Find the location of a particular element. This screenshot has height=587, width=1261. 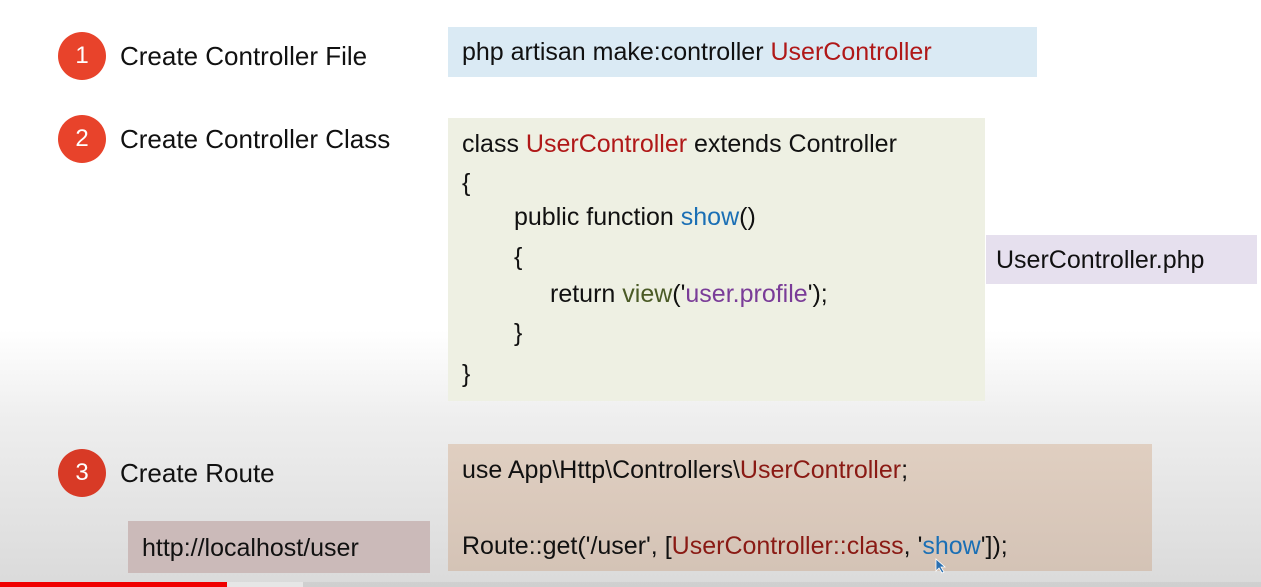

step-number-badge: 3 is located at coordinates (82, 473).